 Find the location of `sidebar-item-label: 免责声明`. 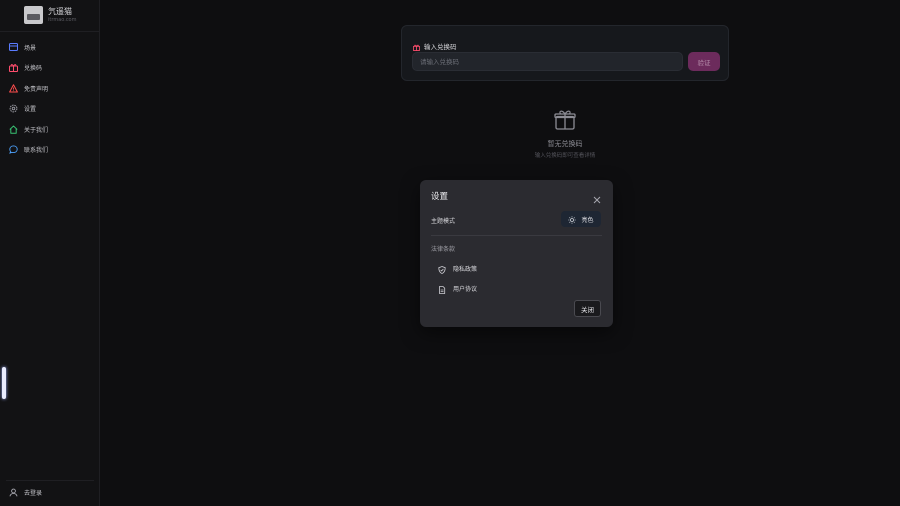

sidebar-item-label: 免责声明 is located at coordinates (36, 89).